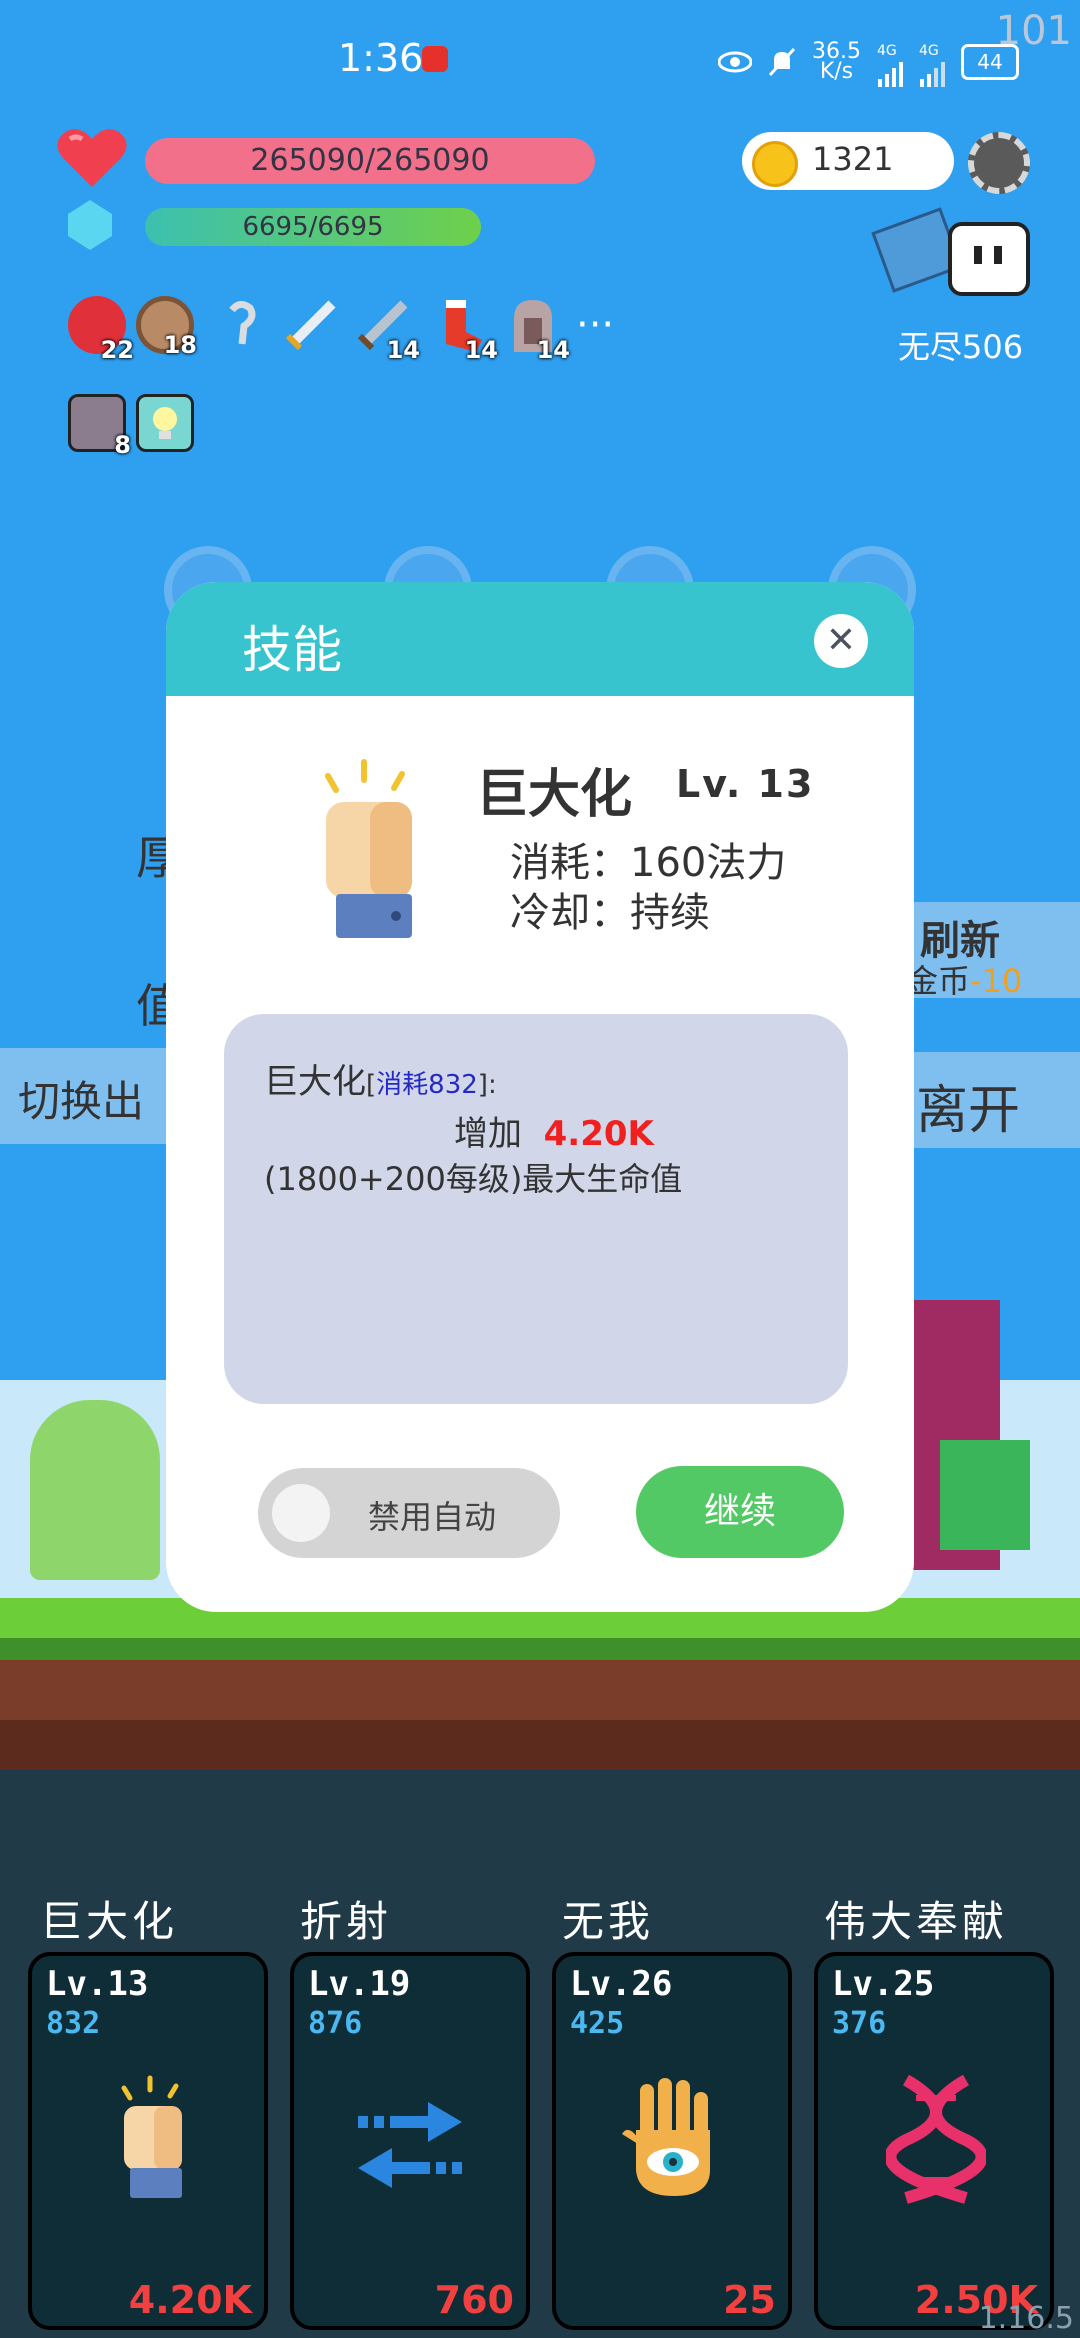 The width and height of the screenshot is (1080, 2338). What do you see at coordinates (961, 347) in the screenshot?
I see `endless-mode-label: 无尽506` at bounding box center [961, 347].